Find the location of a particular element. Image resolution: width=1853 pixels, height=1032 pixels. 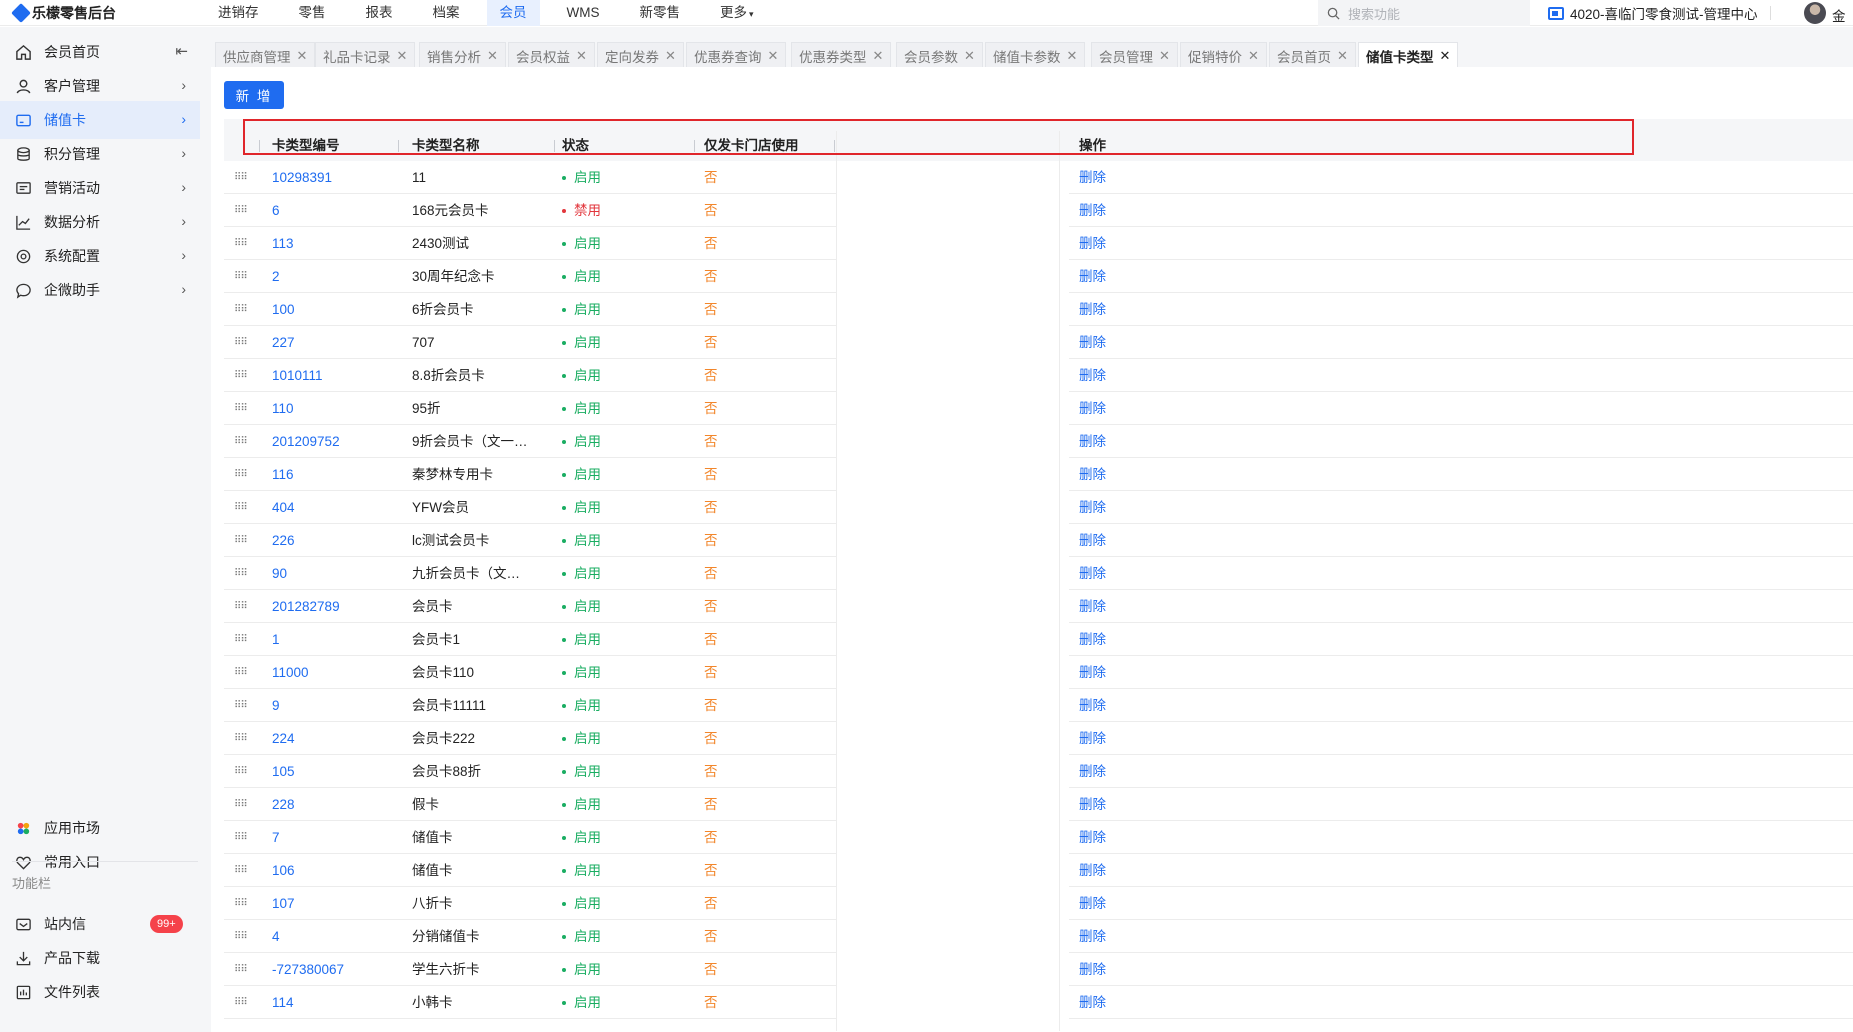

card-type-id-link: 10298391 is located at coordinates (302, 177).